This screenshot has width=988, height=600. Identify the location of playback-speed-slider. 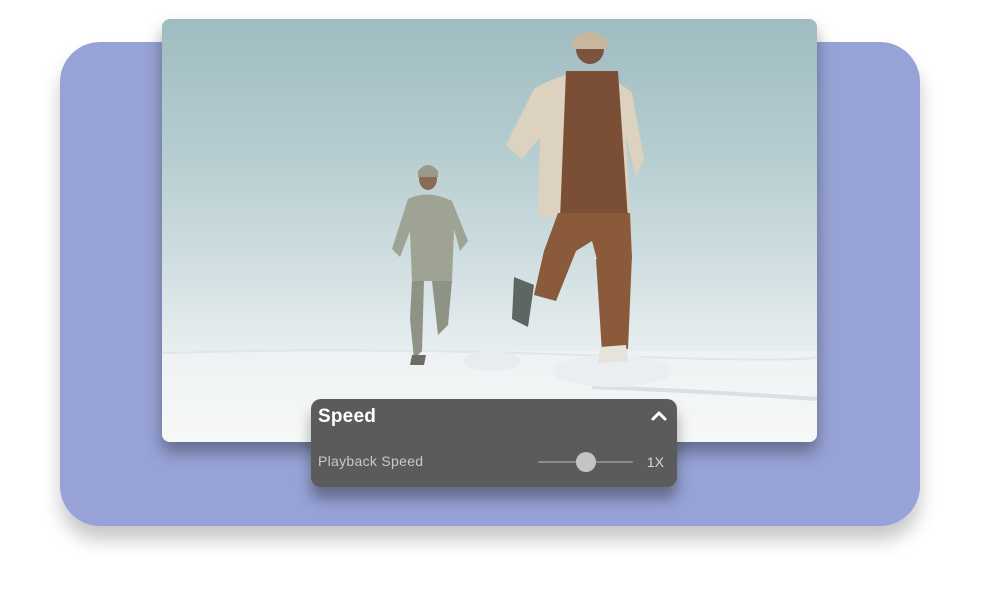
(585, 462).